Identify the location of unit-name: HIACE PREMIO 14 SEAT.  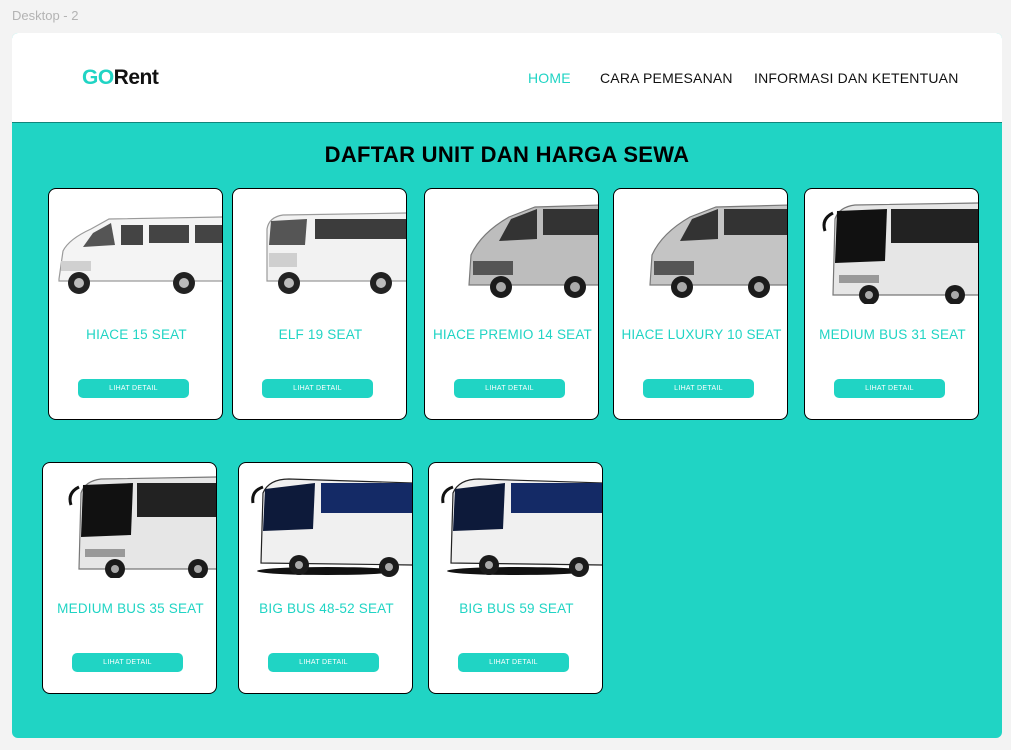
(512, 334).